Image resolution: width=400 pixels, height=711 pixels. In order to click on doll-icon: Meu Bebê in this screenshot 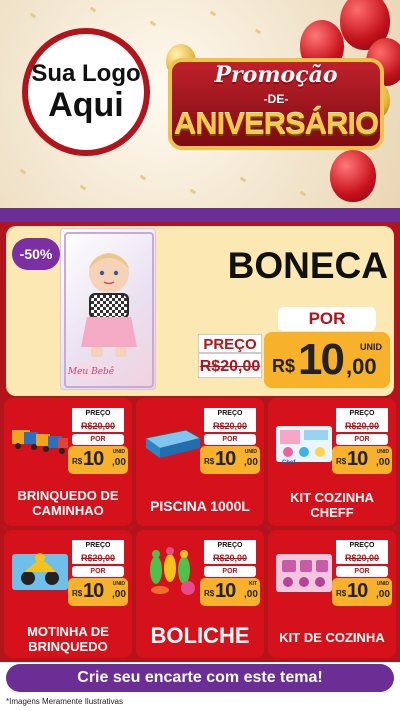, I will do `click(109, 310)`.